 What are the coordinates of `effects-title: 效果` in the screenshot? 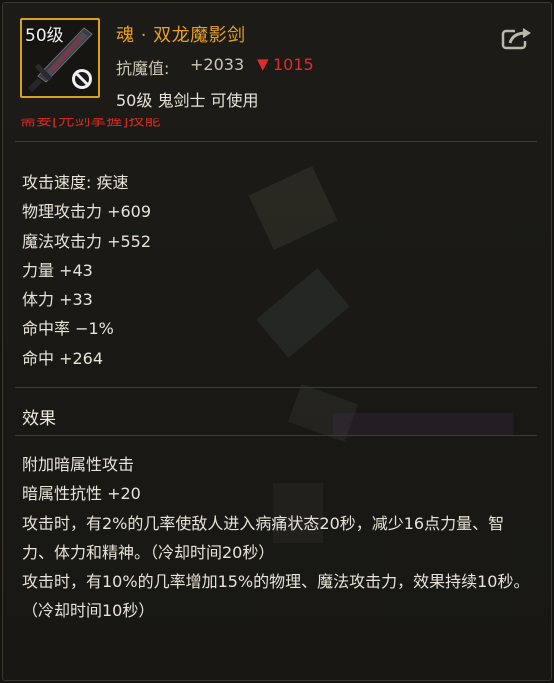 It's located at (39, 419).